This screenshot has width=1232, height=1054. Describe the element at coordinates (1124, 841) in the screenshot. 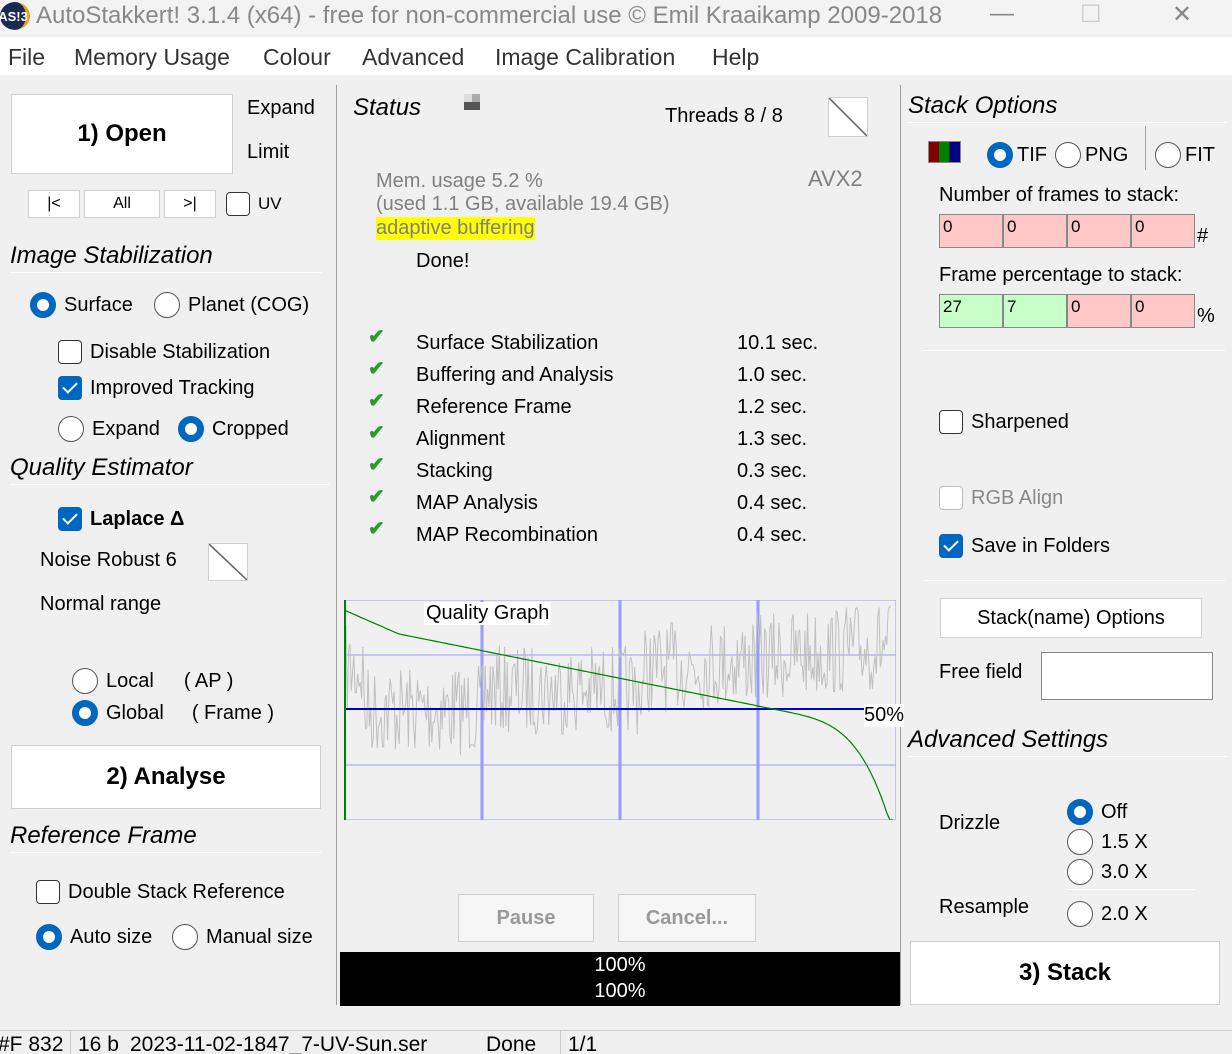

I see `label: 1.5 X` at that location.